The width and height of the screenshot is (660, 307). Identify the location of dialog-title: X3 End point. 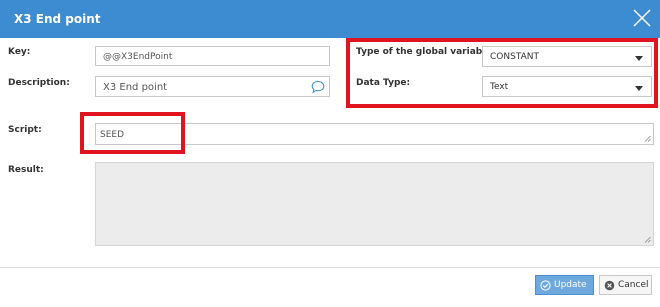
(57, 19).